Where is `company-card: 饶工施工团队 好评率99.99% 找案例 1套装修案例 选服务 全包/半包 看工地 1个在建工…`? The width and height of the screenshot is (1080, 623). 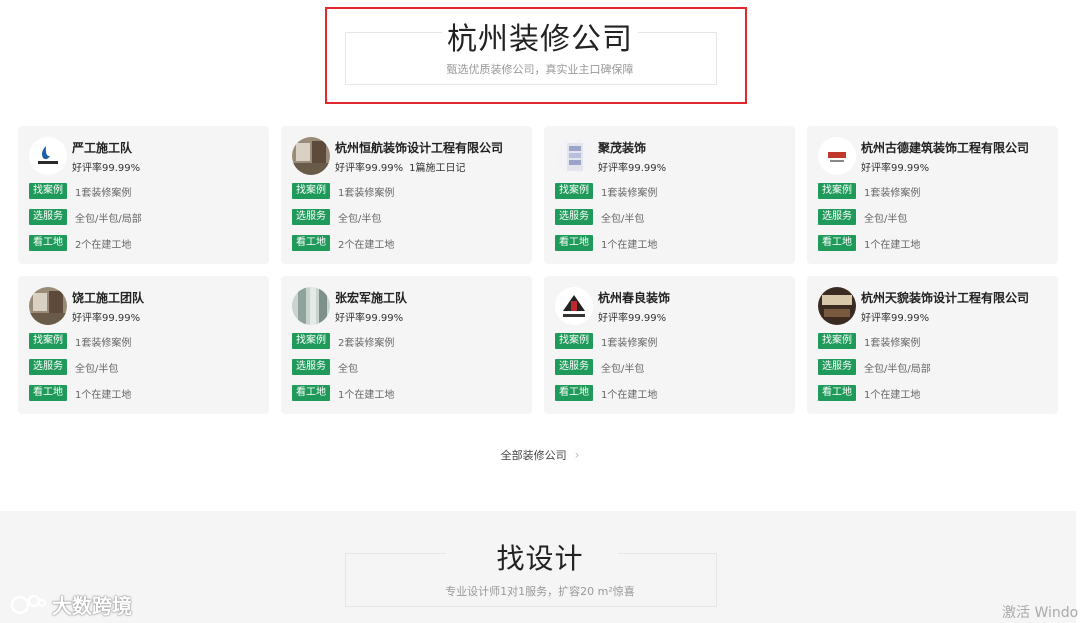 company-card: 饶工施工团队 好评率99.99% 找案例 1套装修案例 选服务 全包/半包 看工地 1个在建工… is located at coordinates (143, 345).